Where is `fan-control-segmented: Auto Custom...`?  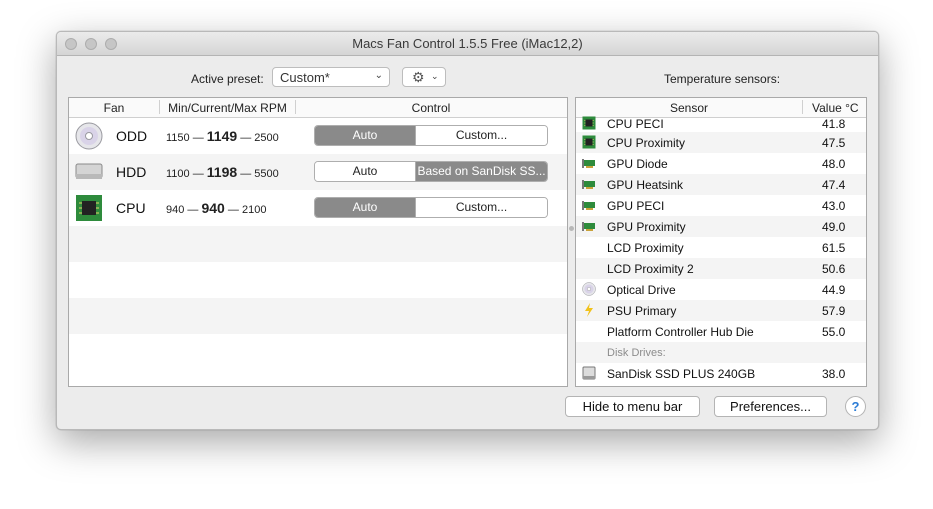 fan-control-segmented: Auto Custom... is located at coordinates (431, 135).